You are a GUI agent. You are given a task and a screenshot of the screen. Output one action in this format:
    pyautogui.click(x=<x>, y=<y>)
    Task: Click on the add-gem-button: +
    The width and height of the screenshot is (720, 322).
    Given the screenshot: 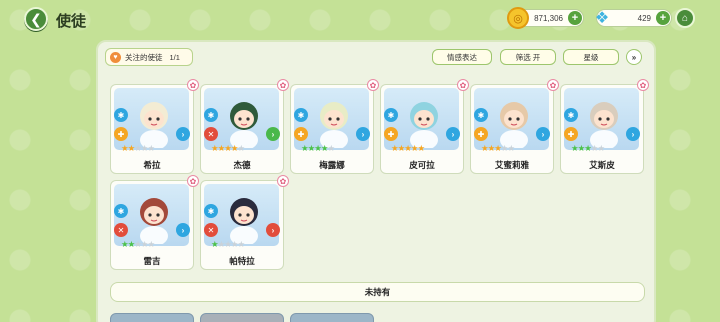 What is the action you would take?
    pyautogui.click(x=663, y=18)
    